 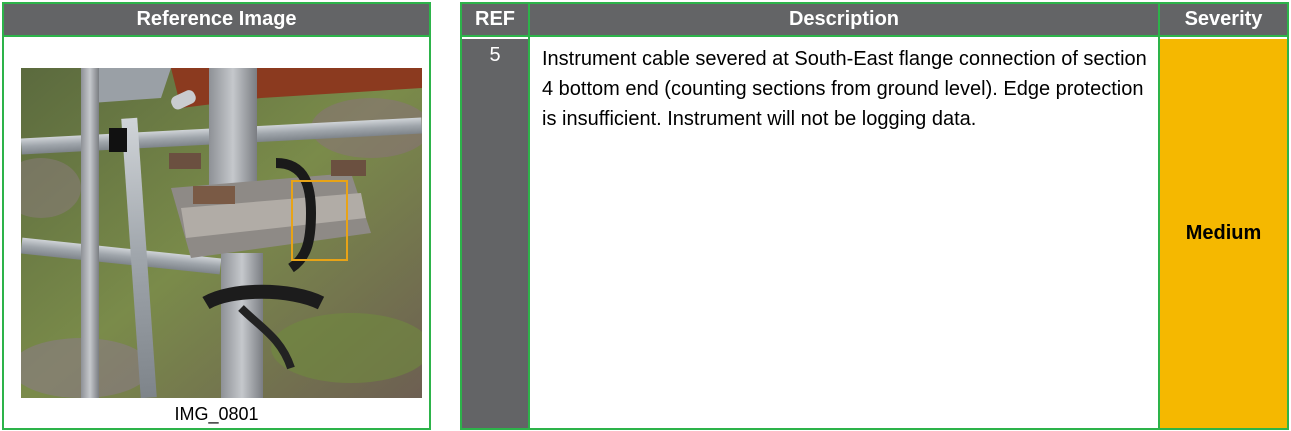 I want to click on description-header: Description, so click(x=844, y=20).